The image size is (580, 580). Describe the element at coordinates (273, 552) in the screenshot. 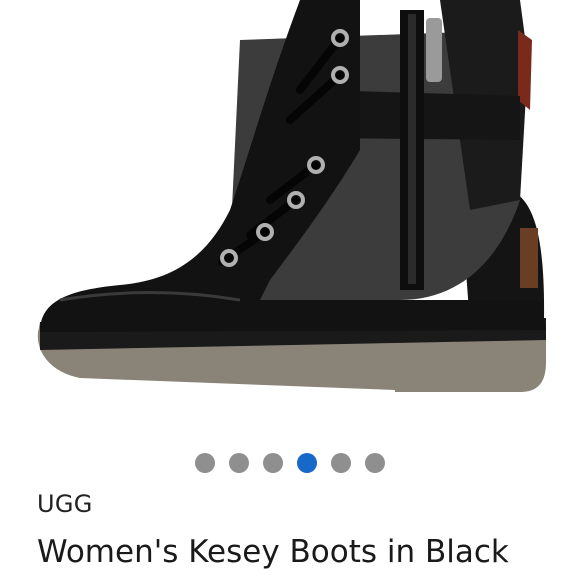

I see `product-title: Women's Kesey Boots in Black` at that location.